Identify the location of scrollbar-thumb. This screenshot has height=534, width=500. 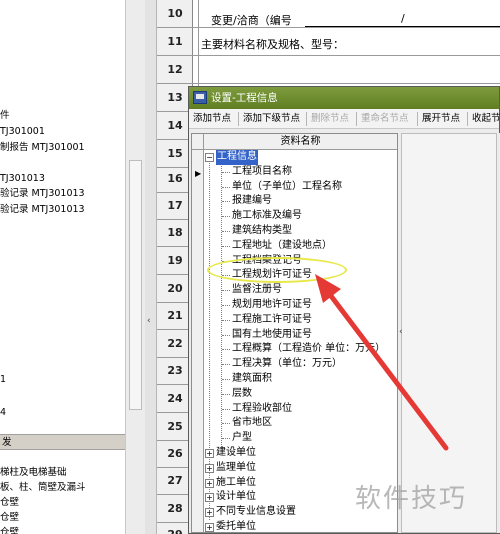
(135, 285).